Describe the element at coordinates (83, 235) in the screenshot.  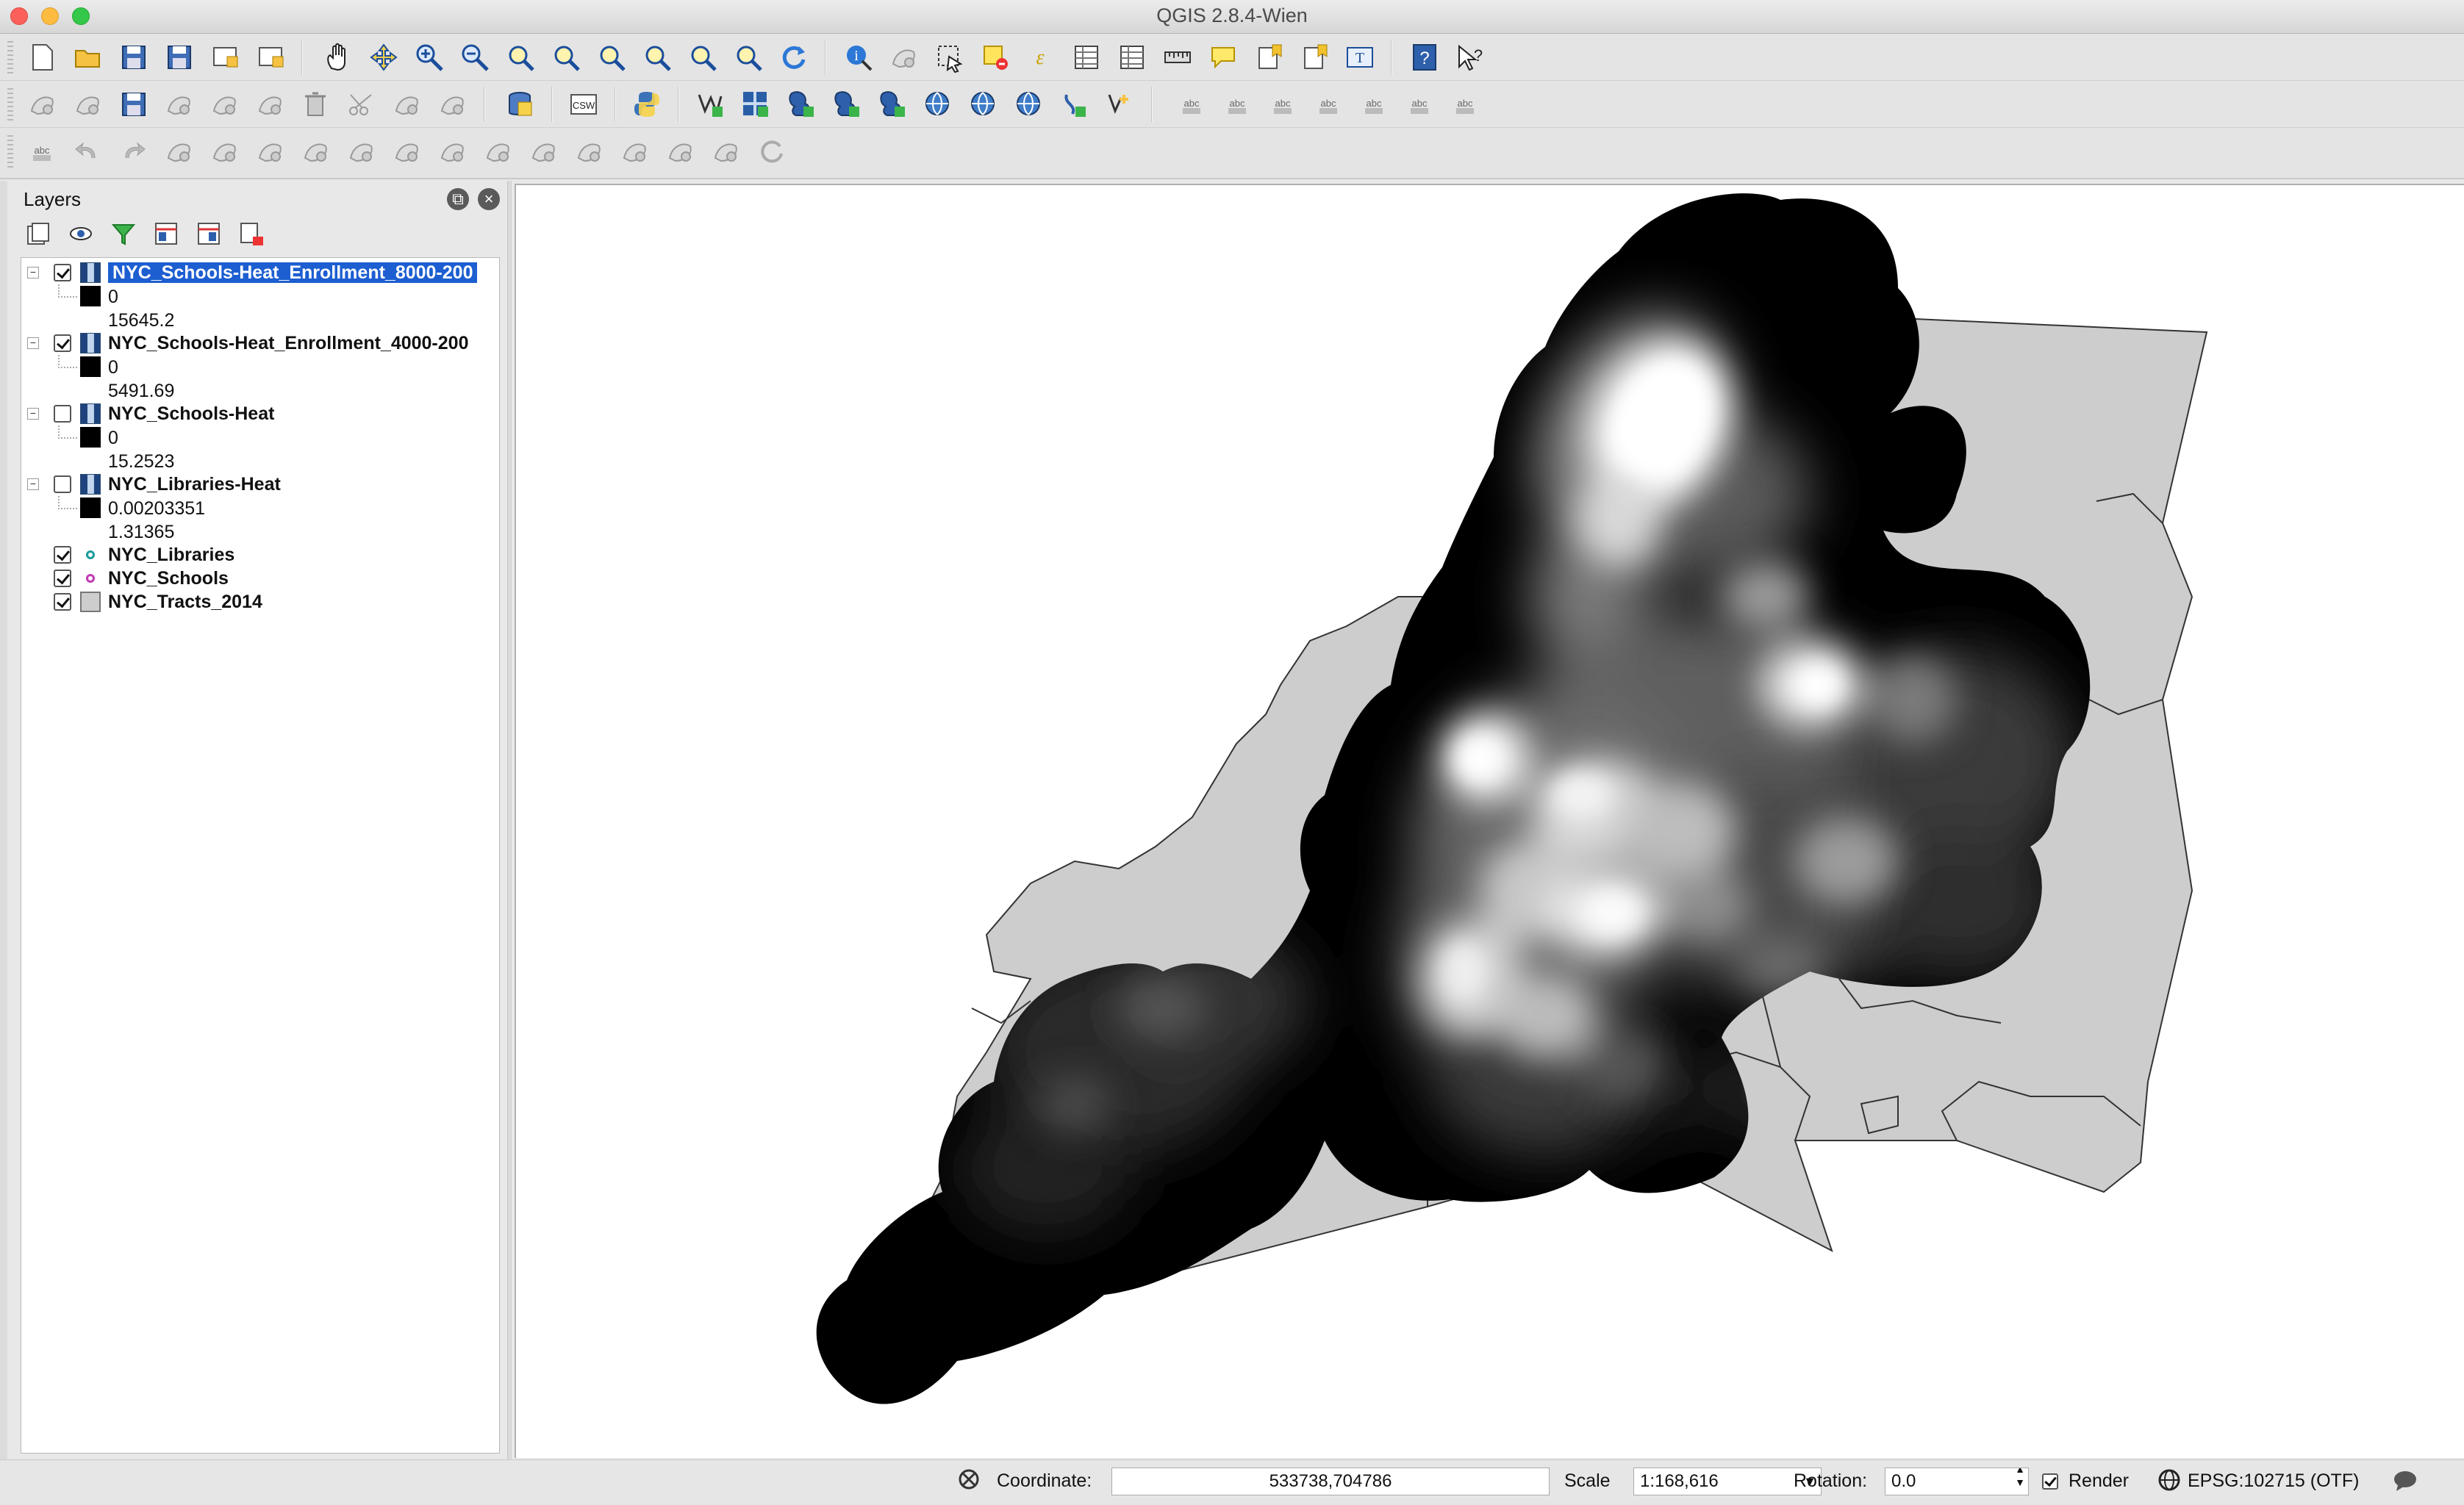
I see `manage-visibility-button` at that location.